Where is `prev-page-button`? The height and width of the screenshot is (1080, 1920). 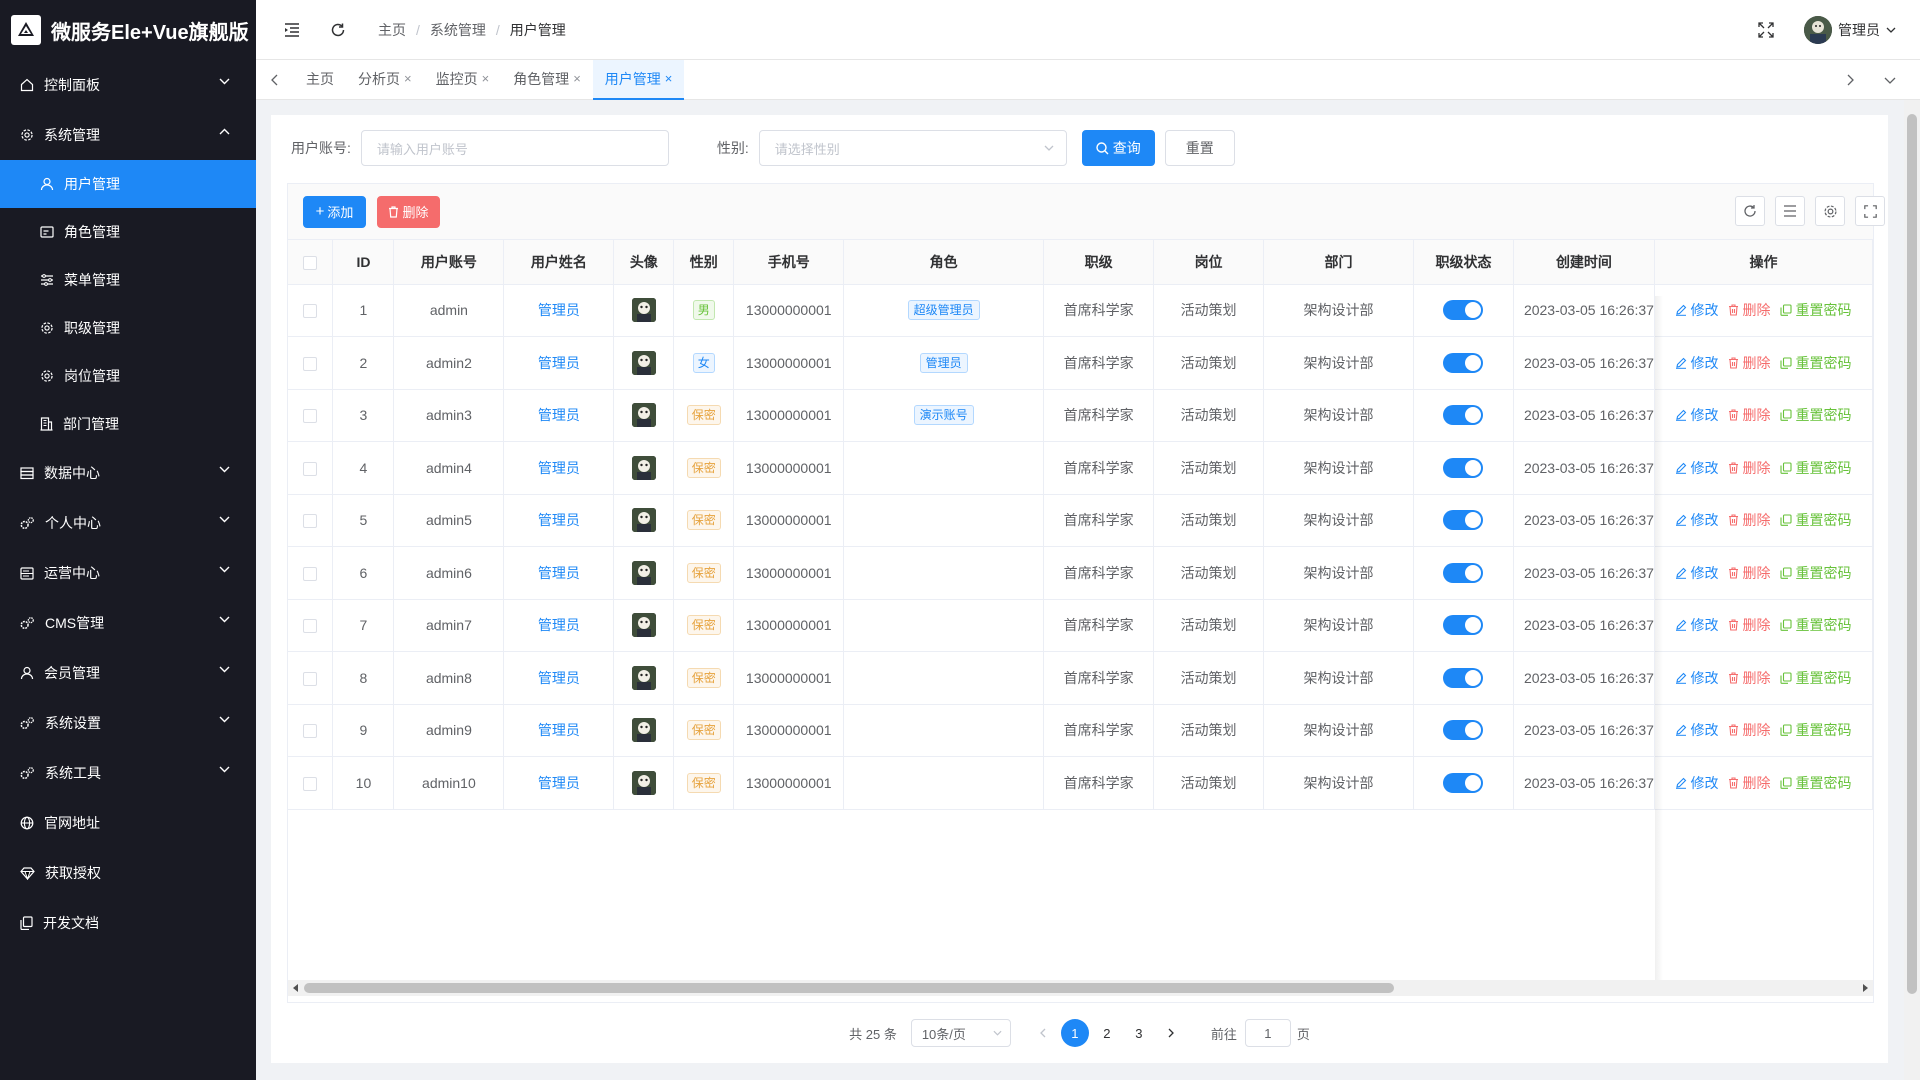 prev-page-button is located at coordinates (1043, 1033).